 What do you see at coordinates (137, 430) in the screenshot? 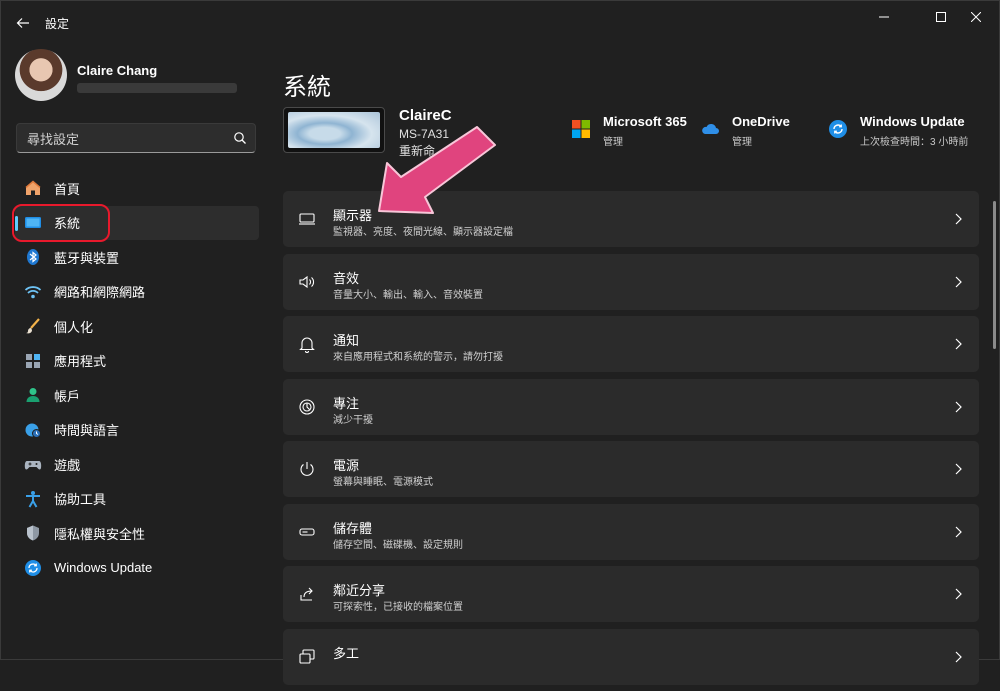
I see `sidebar-item-time-language: 時間與語言` at bounding box center [137, 430].